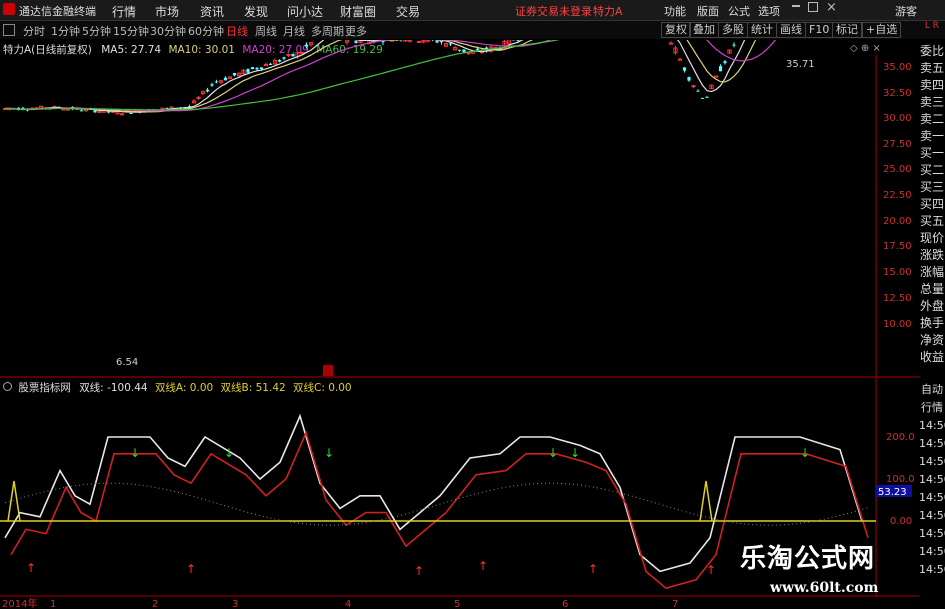 The height and width of the screenshot is (609, 945). Describe the element at coordinates (932, 31) in the screenshot. I see `side-panel-toggle-icon: L R` at that location.